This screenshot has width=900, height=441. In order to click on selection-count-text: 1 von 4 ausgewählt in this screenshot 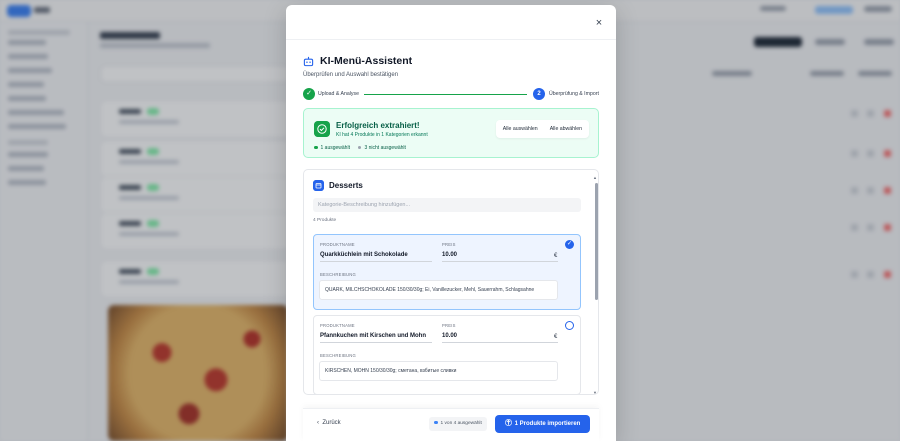, I will do `click(461, 423)`.